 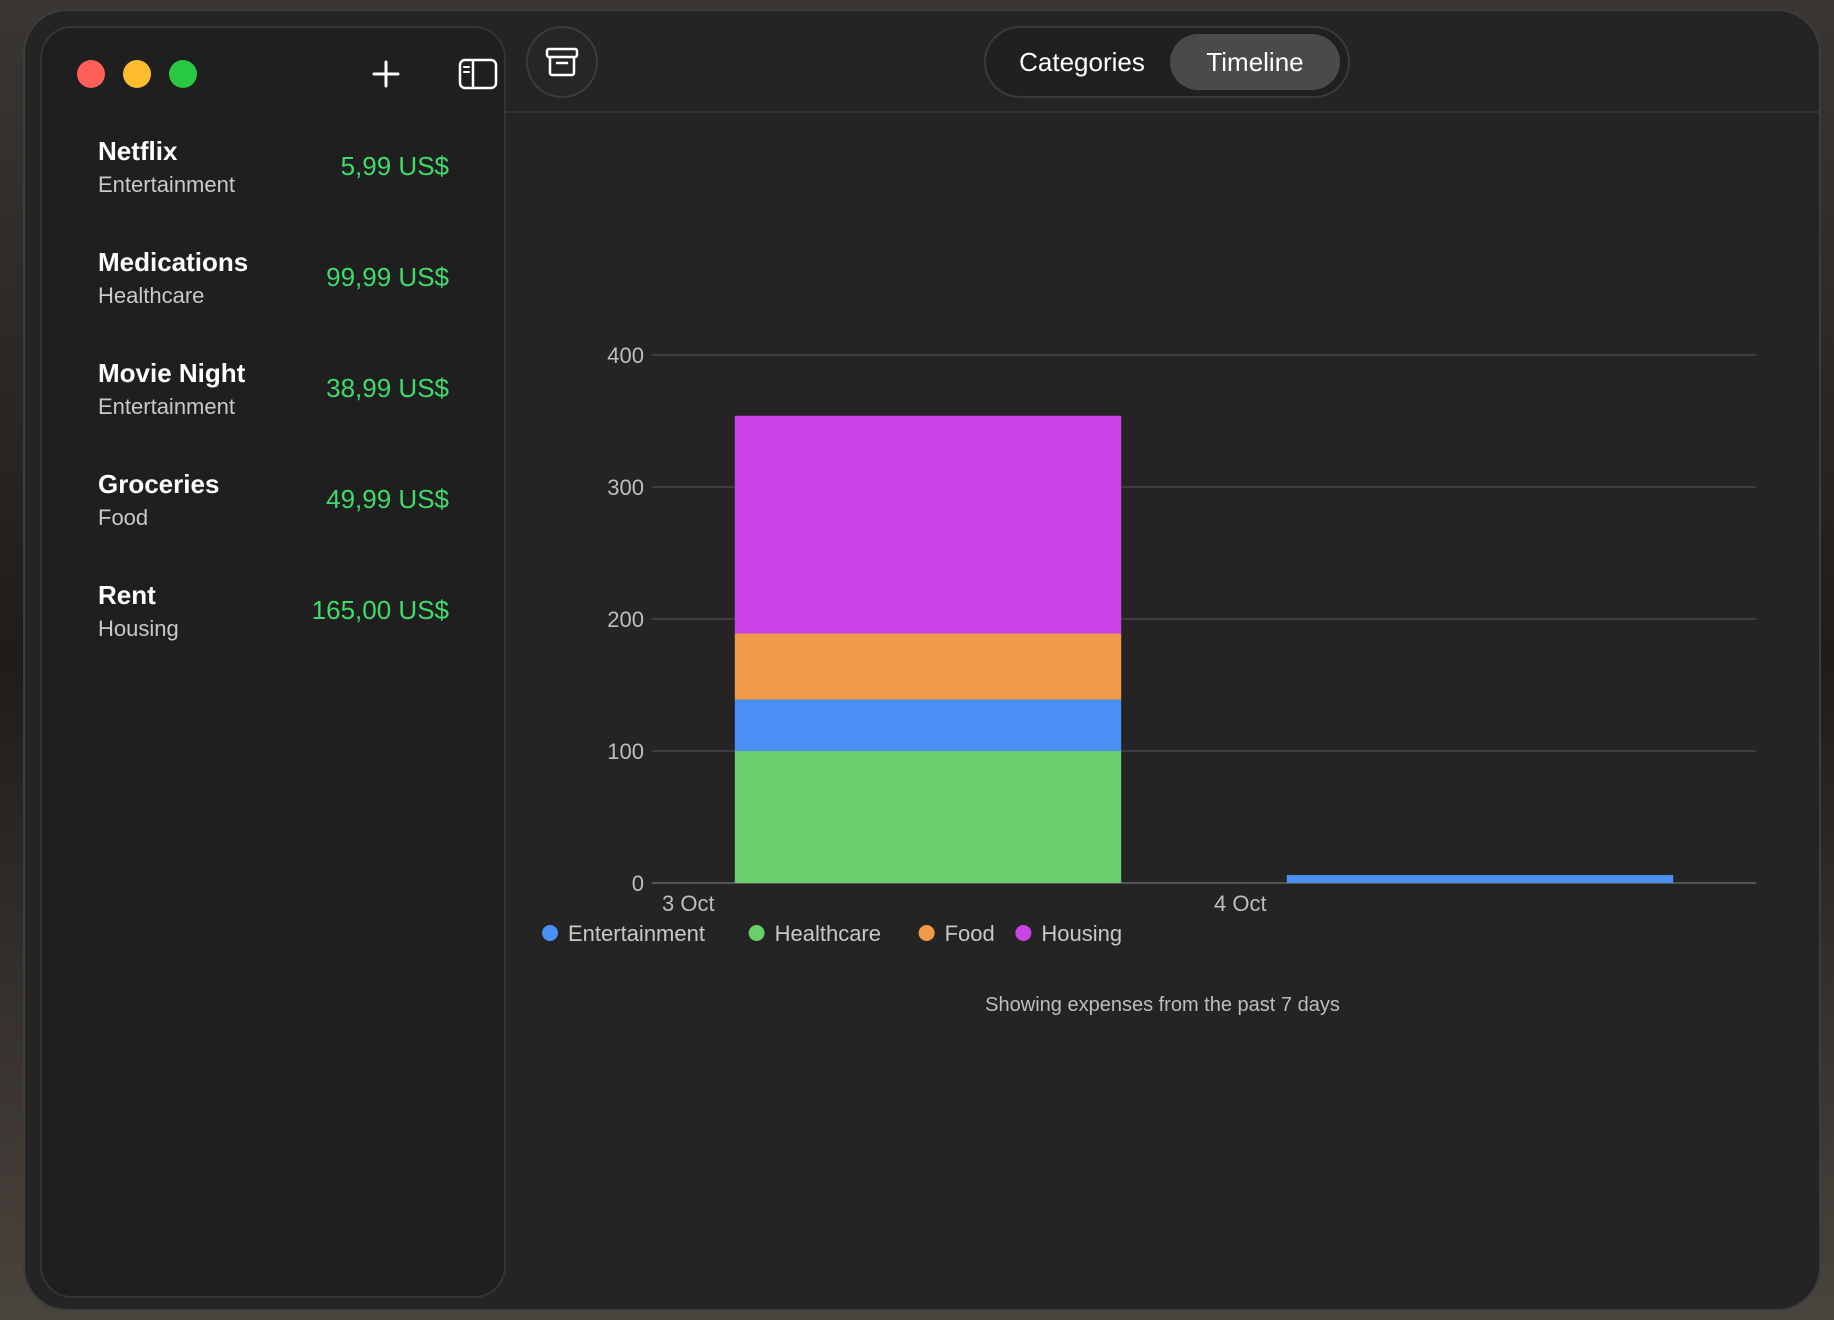 What do you see at coordinates (173, 262) in the screenshot?
I see `expense-name: Medications` at bounding box center [173, 262].